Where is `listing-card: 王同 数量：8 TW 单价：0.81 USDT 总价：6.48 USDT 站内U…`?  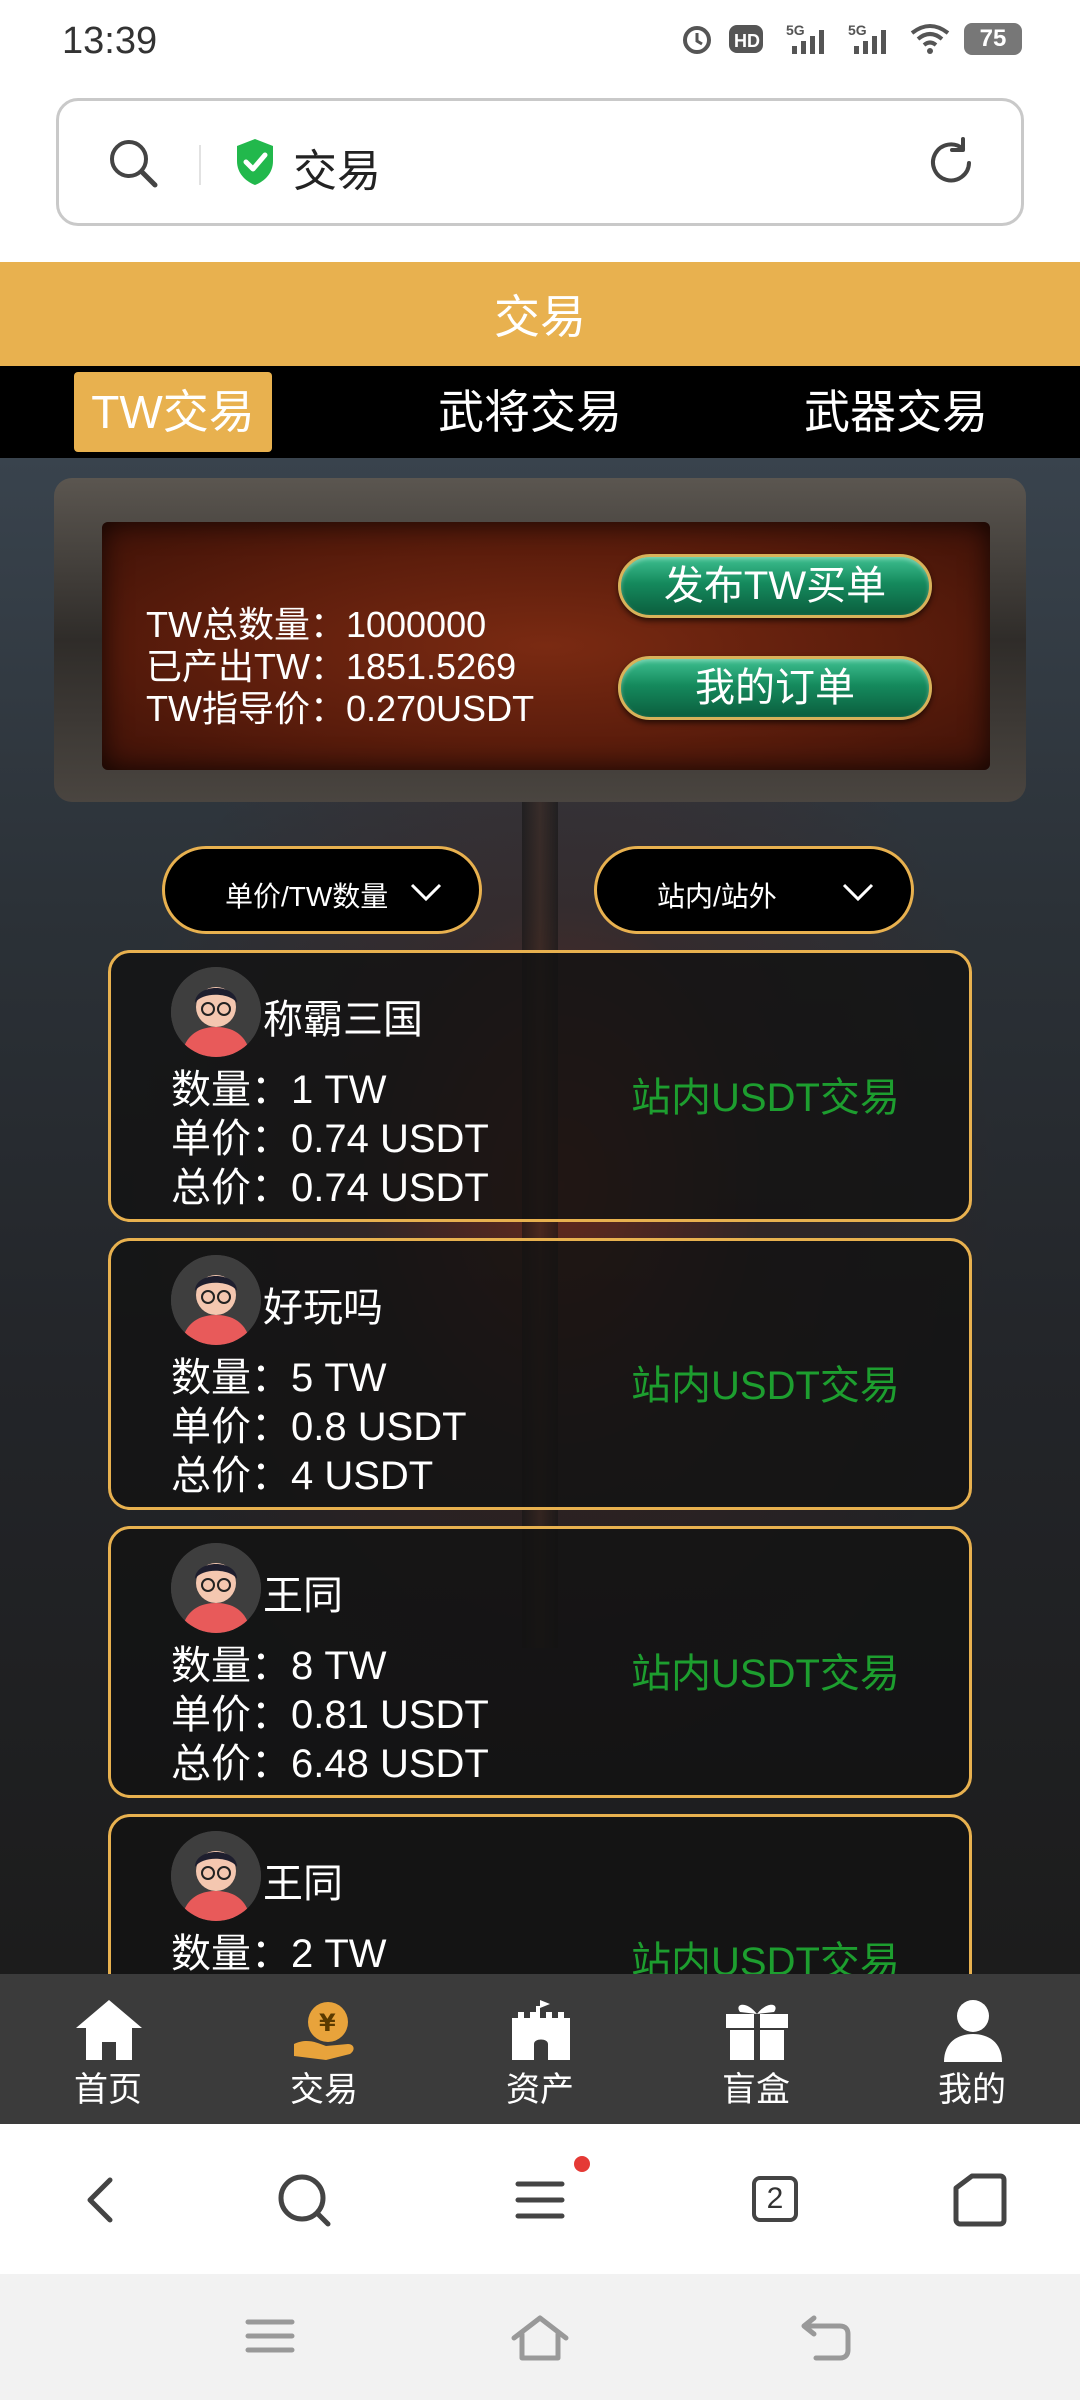
listing-card: 王同 数量：8 TW 单价：0.81 USDT 总价：6.48 USDT 站内U… is located at coordinates (540, 1662).